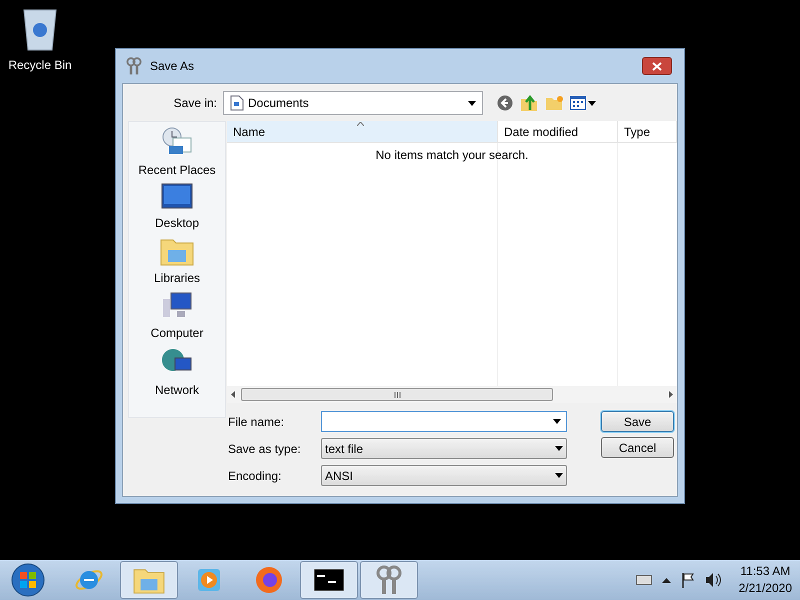 The image size is (800, 600). I want to click on save-in-value: Documents, so click(279, 103).